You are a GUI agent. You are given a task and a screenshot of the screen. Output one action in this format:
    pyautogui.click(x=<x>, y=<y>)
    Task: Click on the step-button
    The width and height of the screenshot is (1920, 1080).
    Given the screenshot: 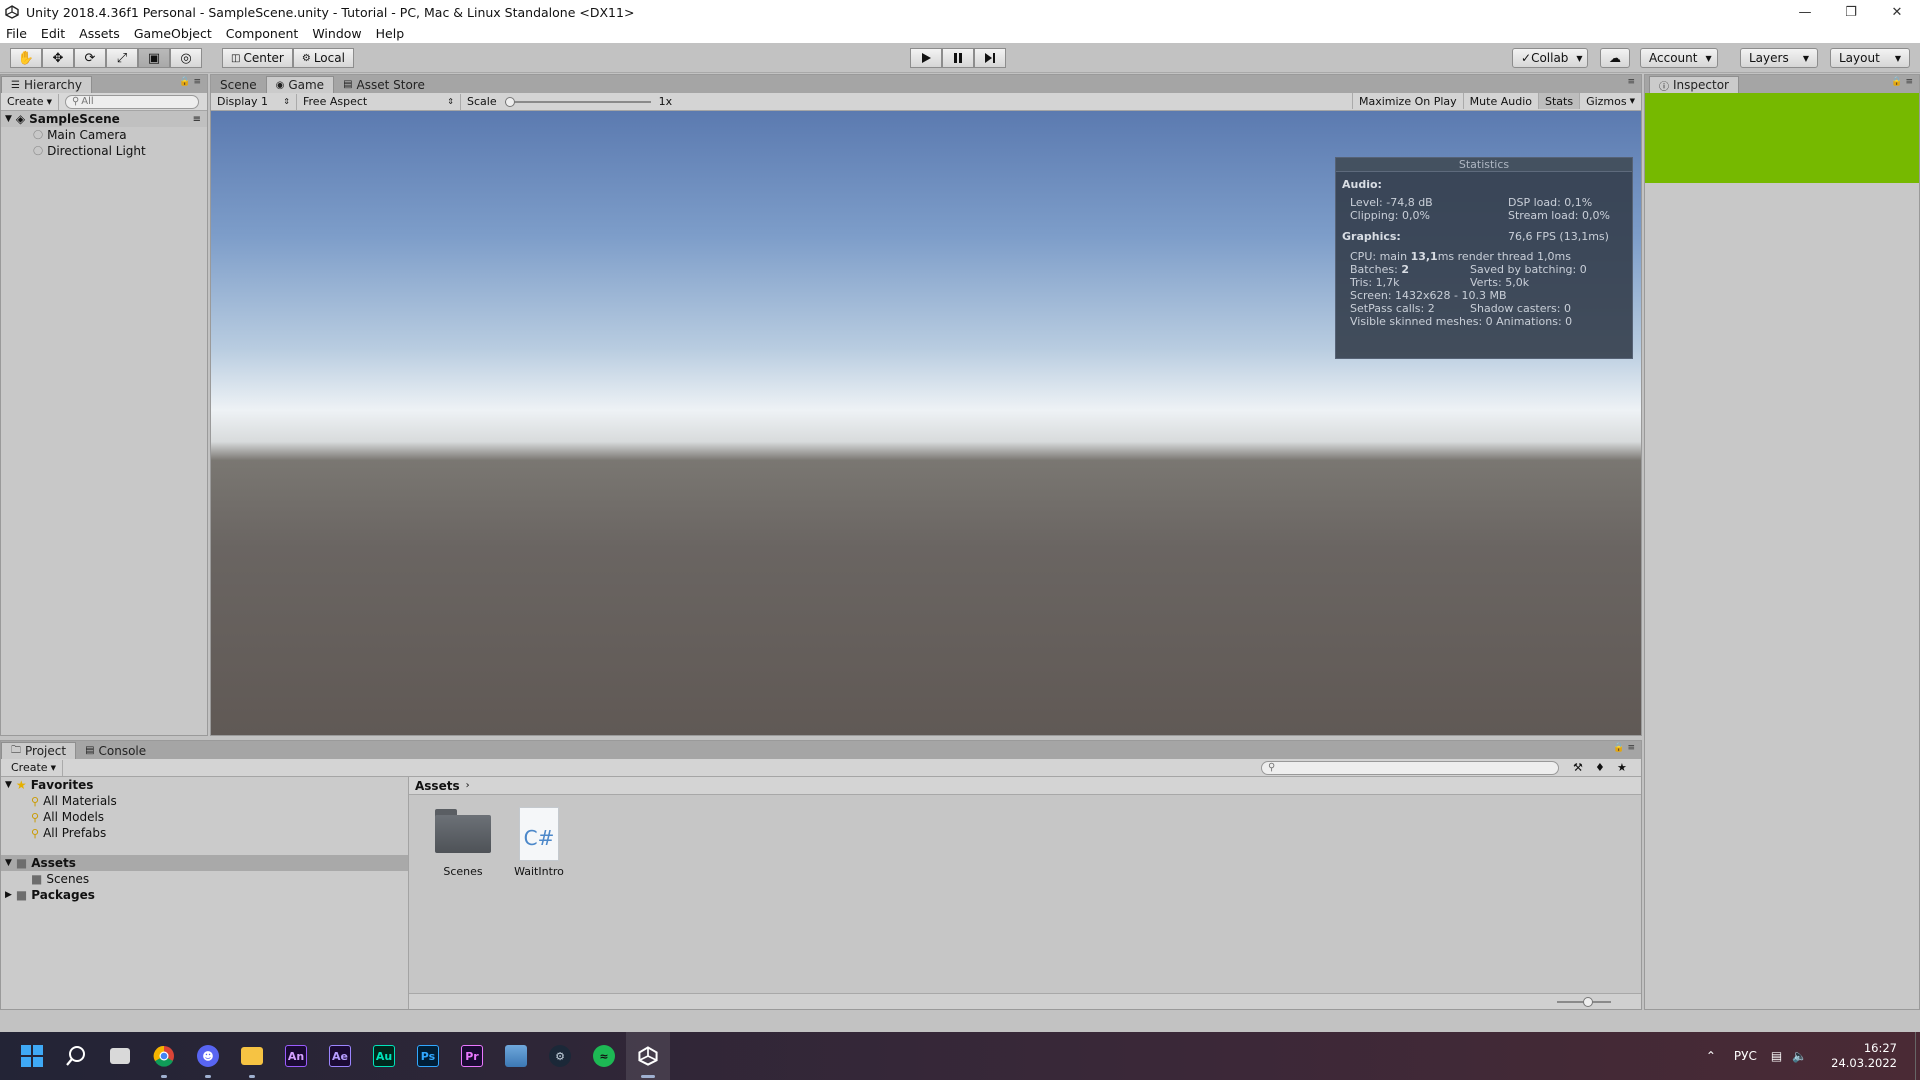 What is the action you would take?
    pyautogui.click(x=990, y=58)
    